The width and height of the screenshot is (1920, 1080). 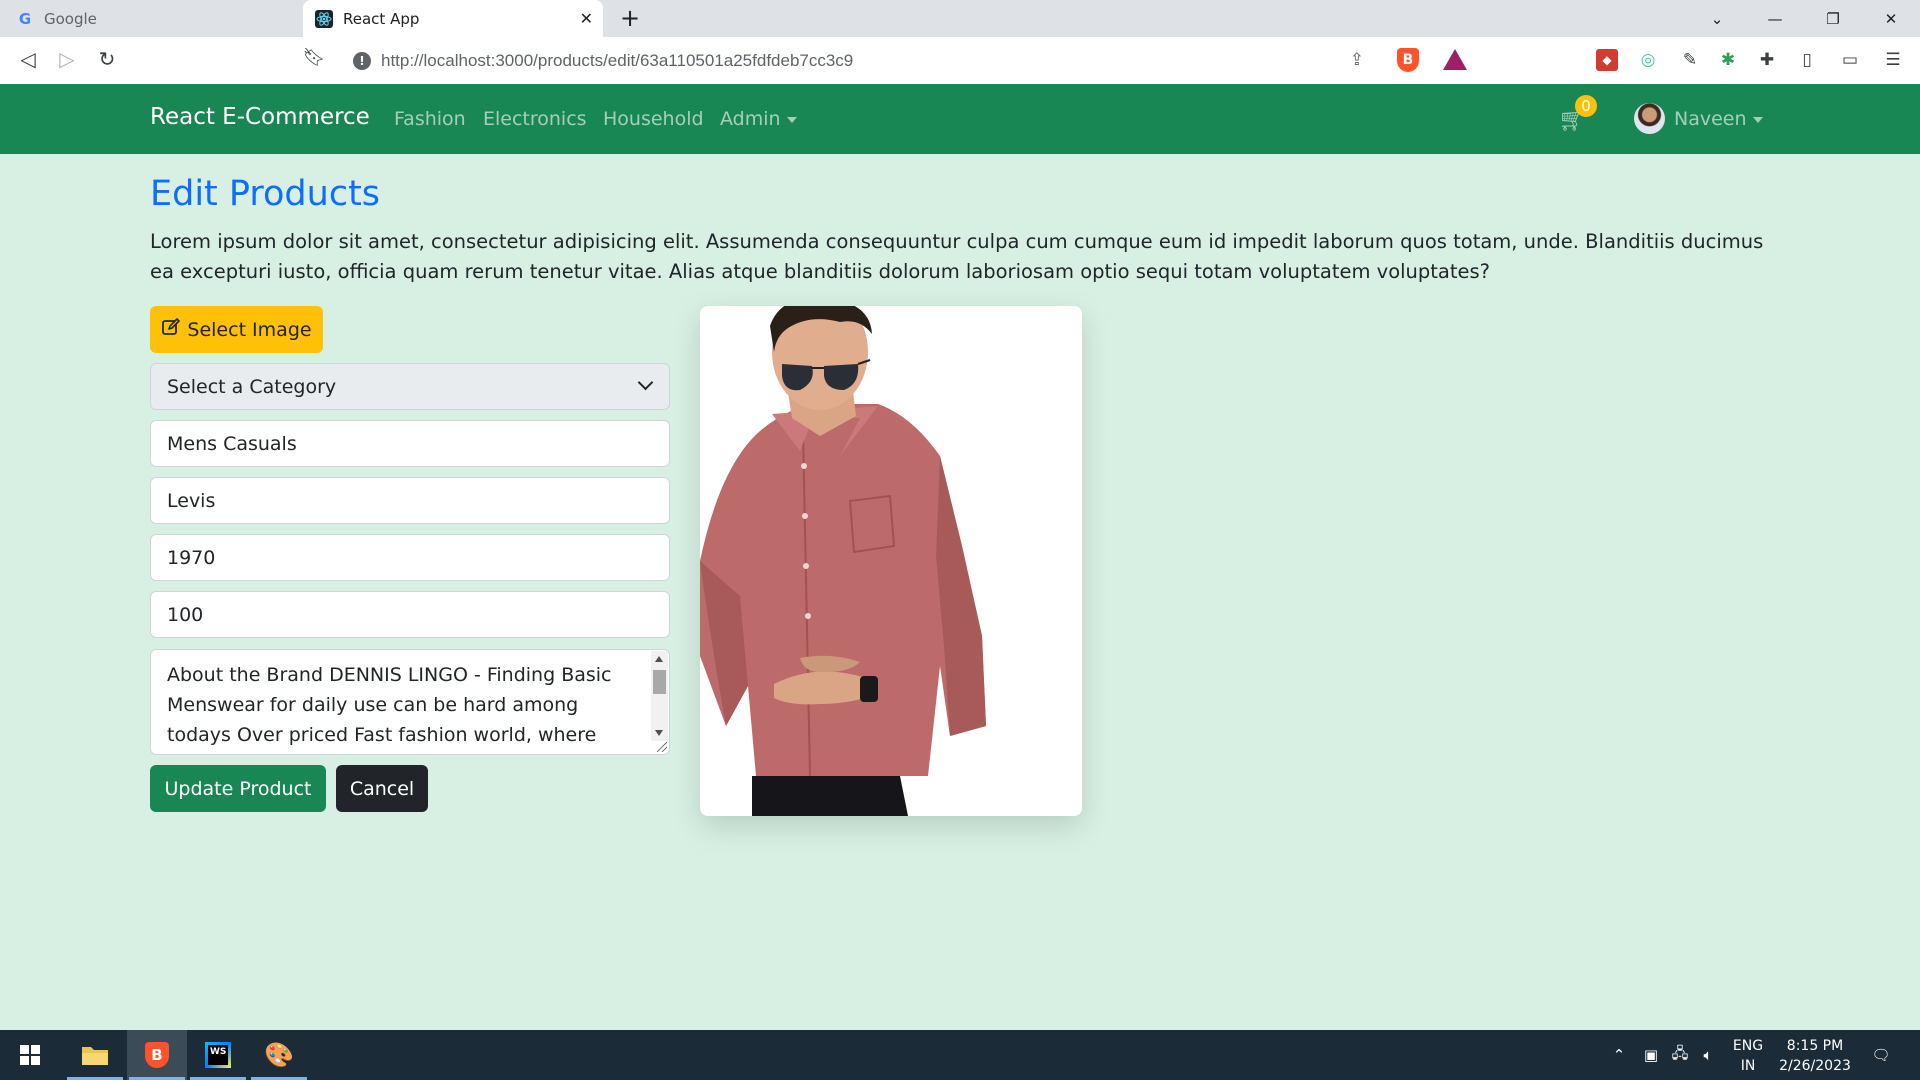 What do you see at coordinates (1807, 60) in the screenshot?
I see `sidebar-icon: ▯` at bounding box center [1807, 60].